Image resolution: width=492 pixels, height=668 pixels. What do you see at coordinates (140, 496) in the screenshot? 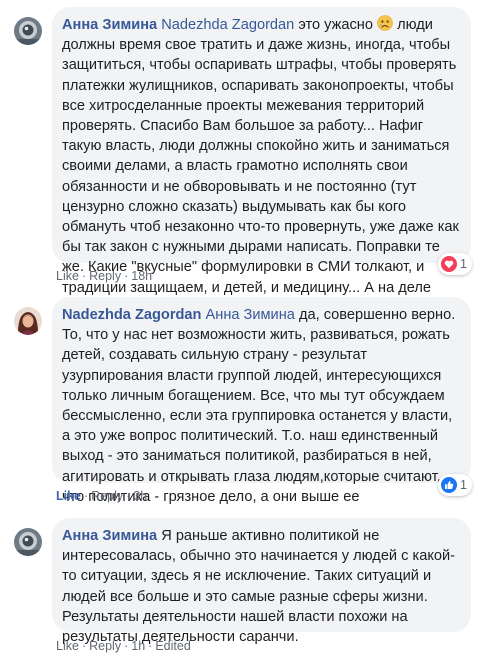
I see `comment-timestamp: 3h` at bounding box center [140, 496].